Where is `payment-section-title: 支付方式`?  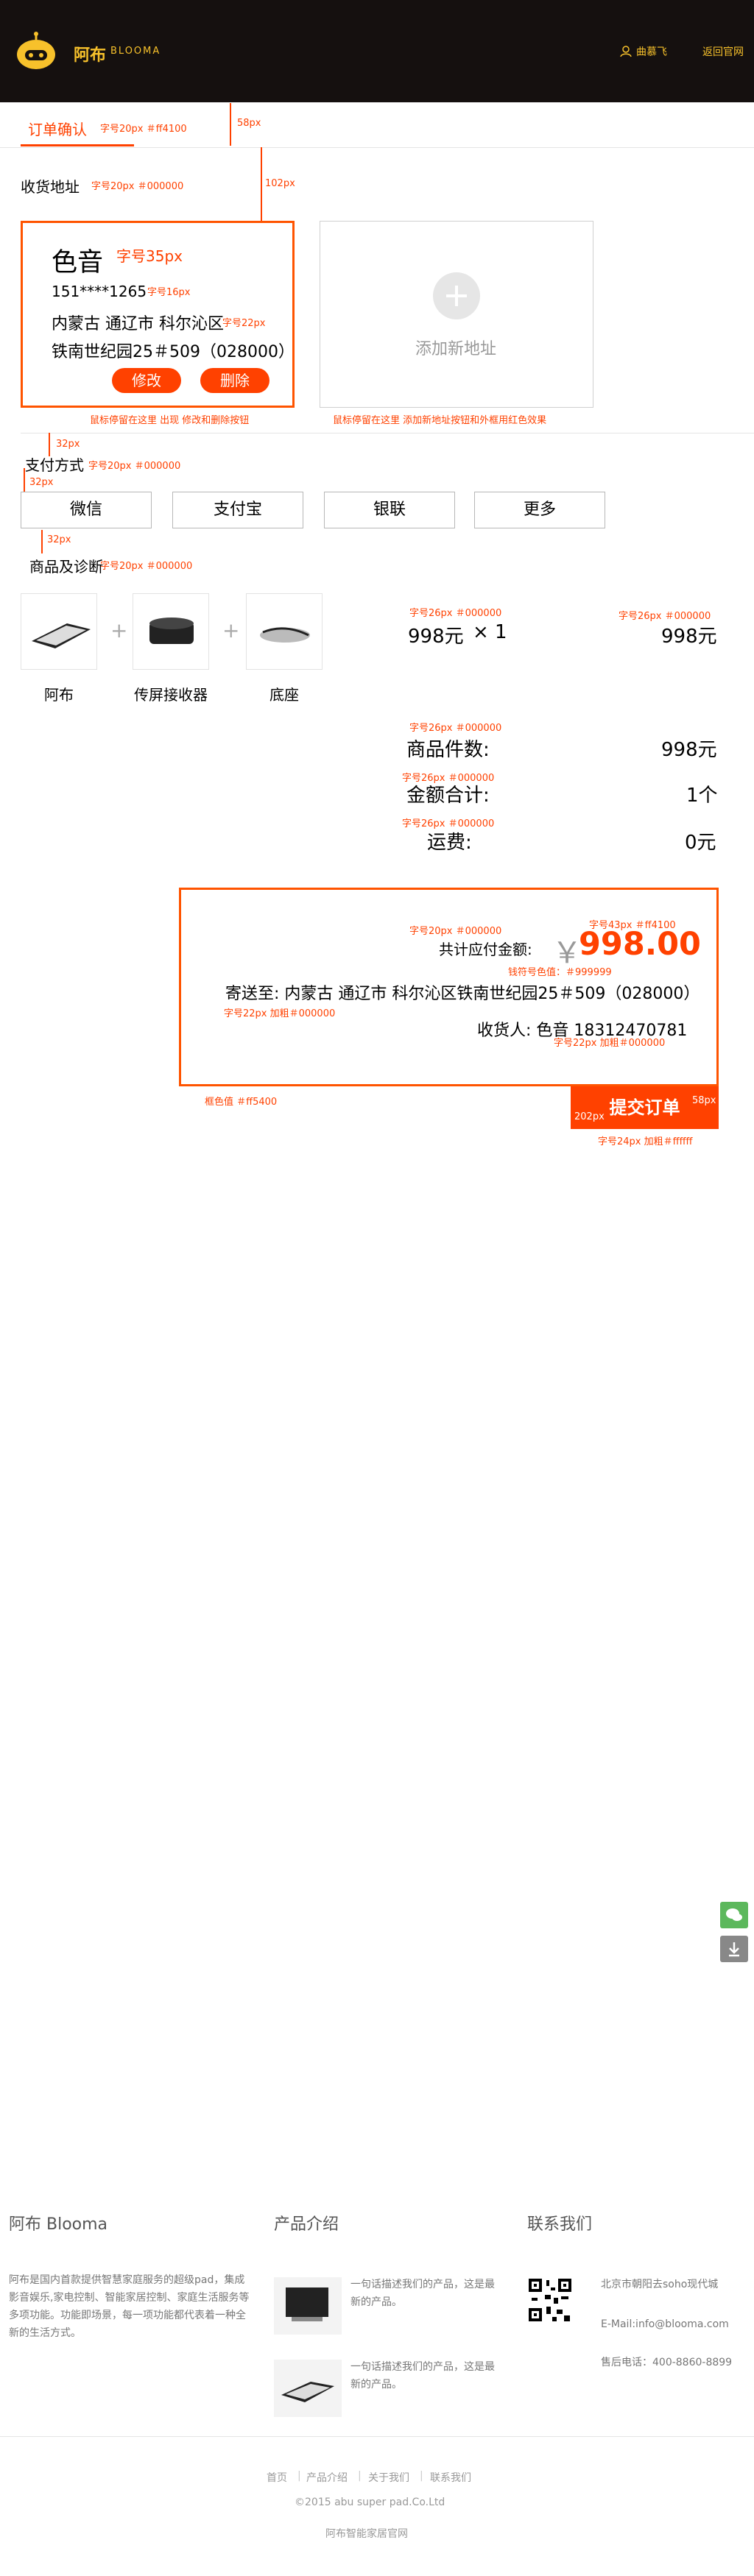
payment-section-title: 支付方式 is located at coordinates (54, 465).